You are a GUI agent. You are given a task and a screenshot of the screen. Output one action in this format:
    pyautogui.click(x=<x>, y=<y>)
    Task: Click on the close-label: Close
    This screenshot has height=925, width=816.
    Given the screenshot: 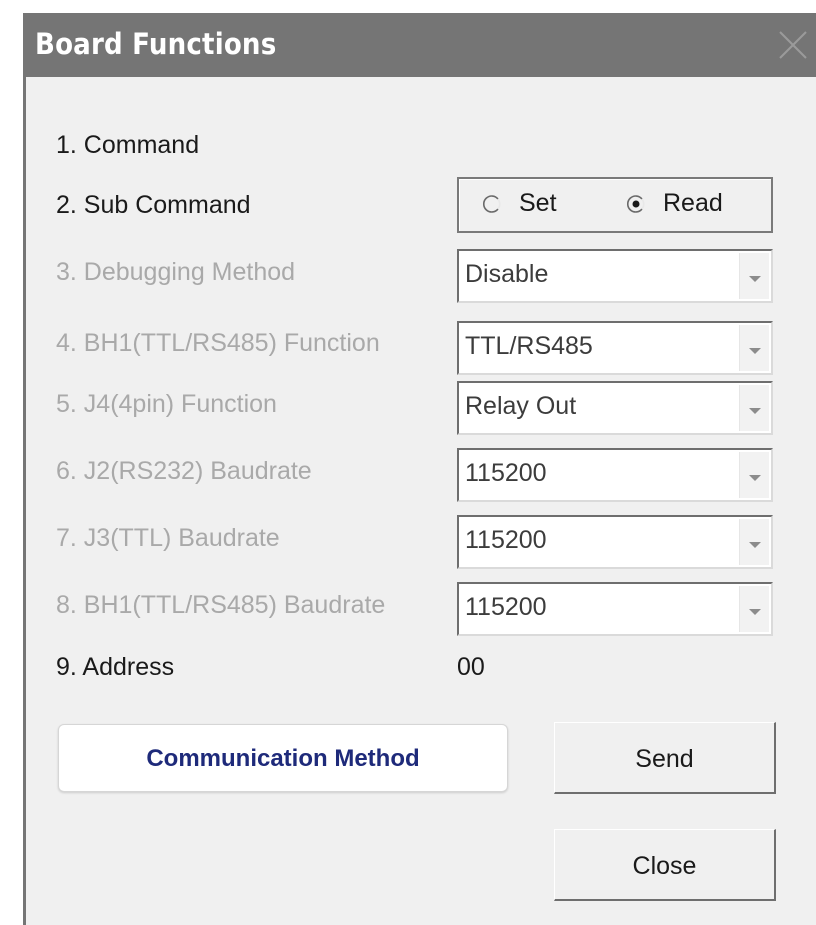 What is the action you would take?
    pyautogui.click(x=664, y=866)
    